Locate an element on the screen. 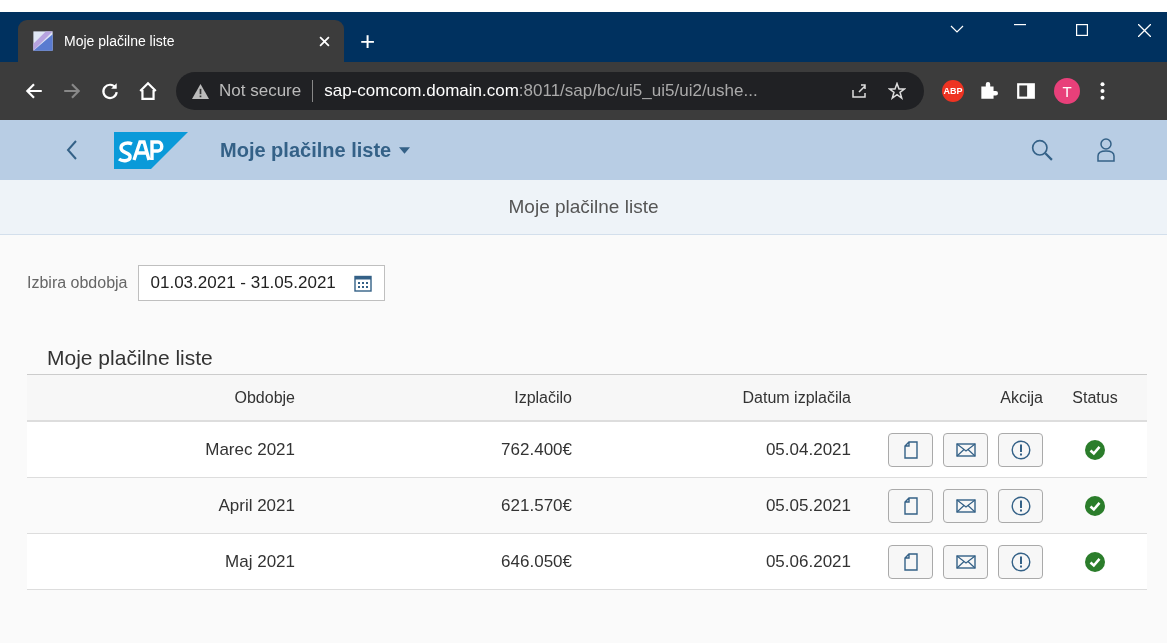 Image resolution: width=1167 pixels, height=643 pixels. forward-arrow-icon is located at coordinates (72, 91).